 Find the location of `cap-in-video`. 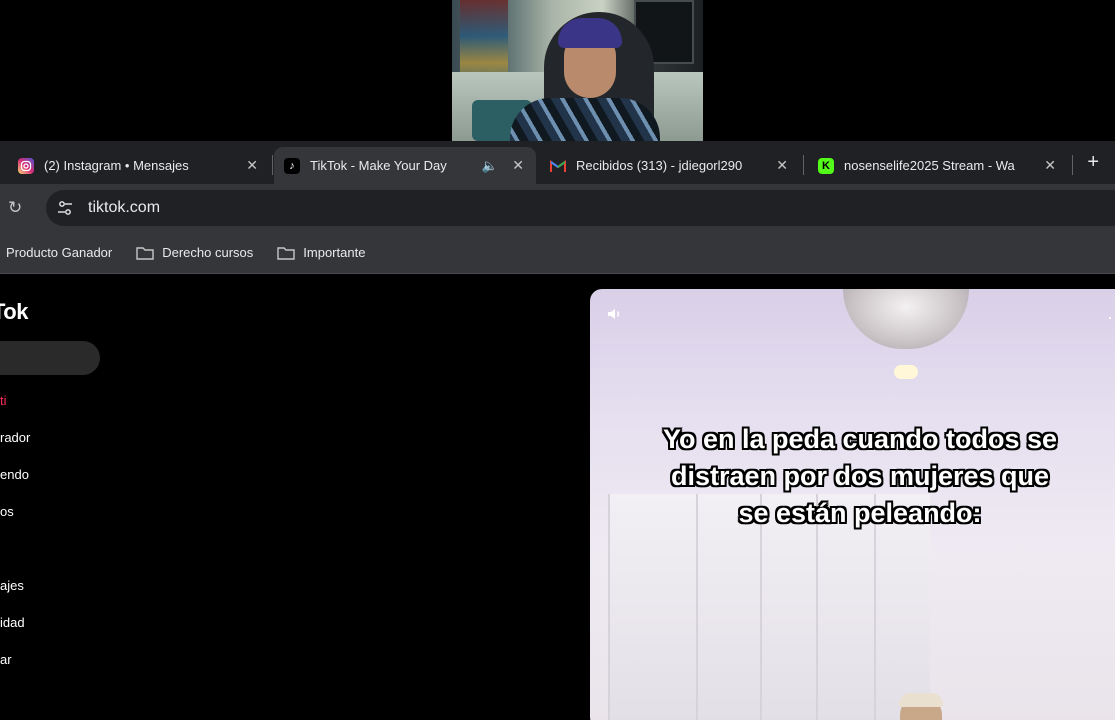

cap-in-video is located at coordinates (921, 700).